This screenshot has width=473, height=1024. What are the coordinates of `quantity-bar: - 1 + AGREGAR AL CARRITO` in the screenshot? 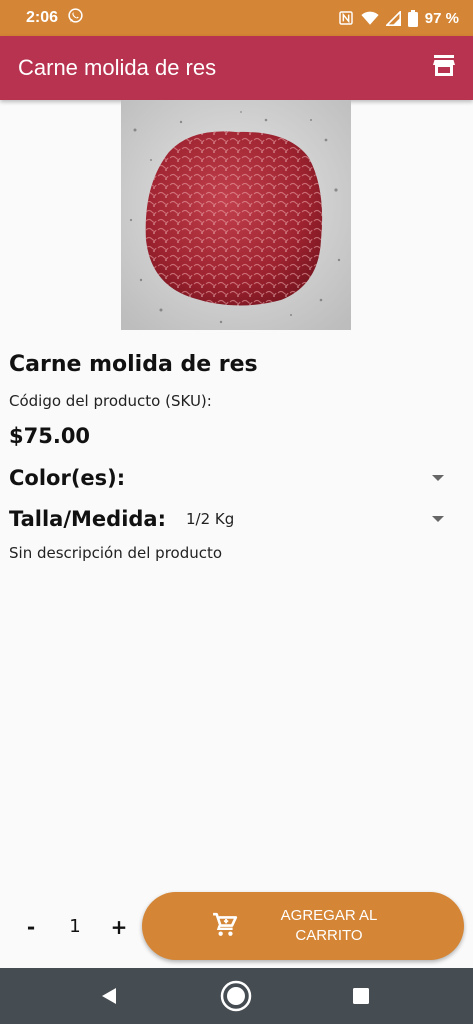 It's located at (236, 927).